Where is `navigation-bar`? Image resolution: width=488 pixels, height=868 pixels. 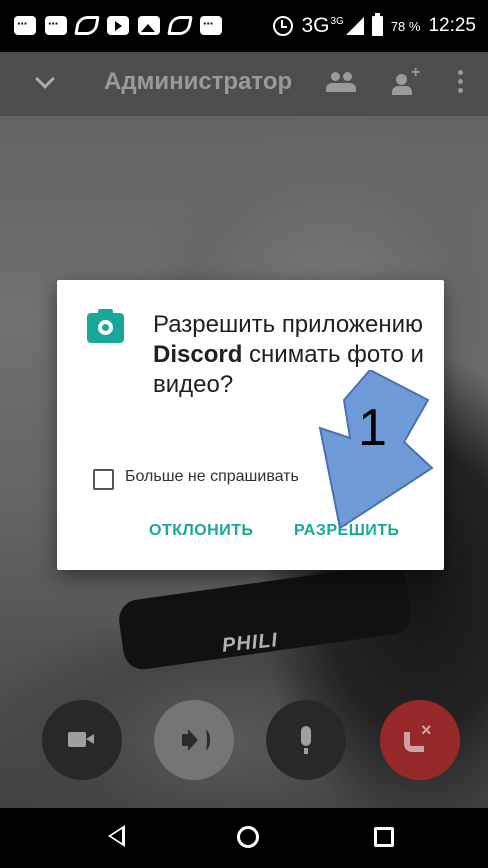 navigation-bar is located at coordinates (244, 838).